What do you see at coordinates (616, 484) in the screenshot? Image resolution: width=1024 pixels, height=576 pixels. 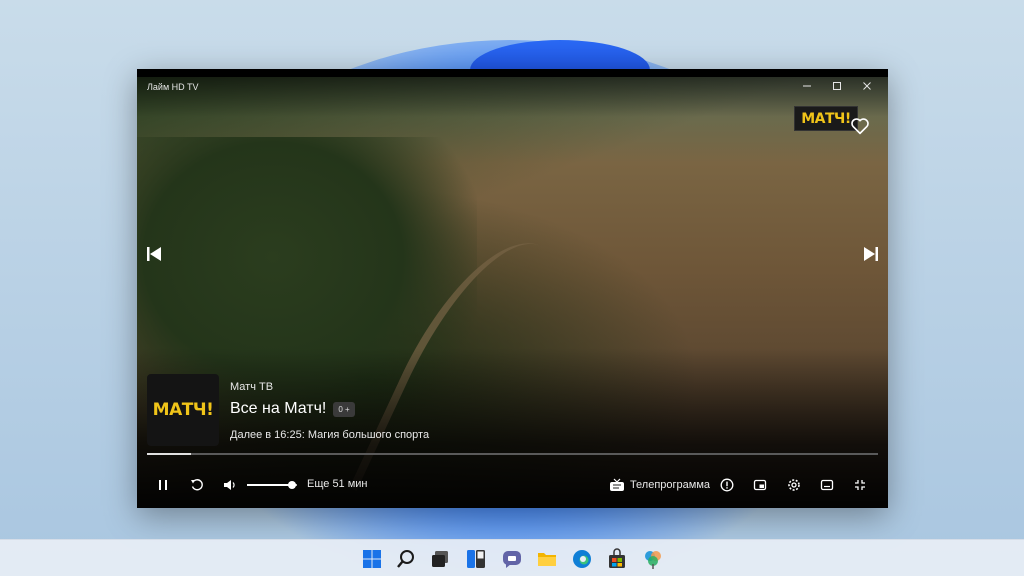 I see `tv-icon` at bounding box center [616, 484].